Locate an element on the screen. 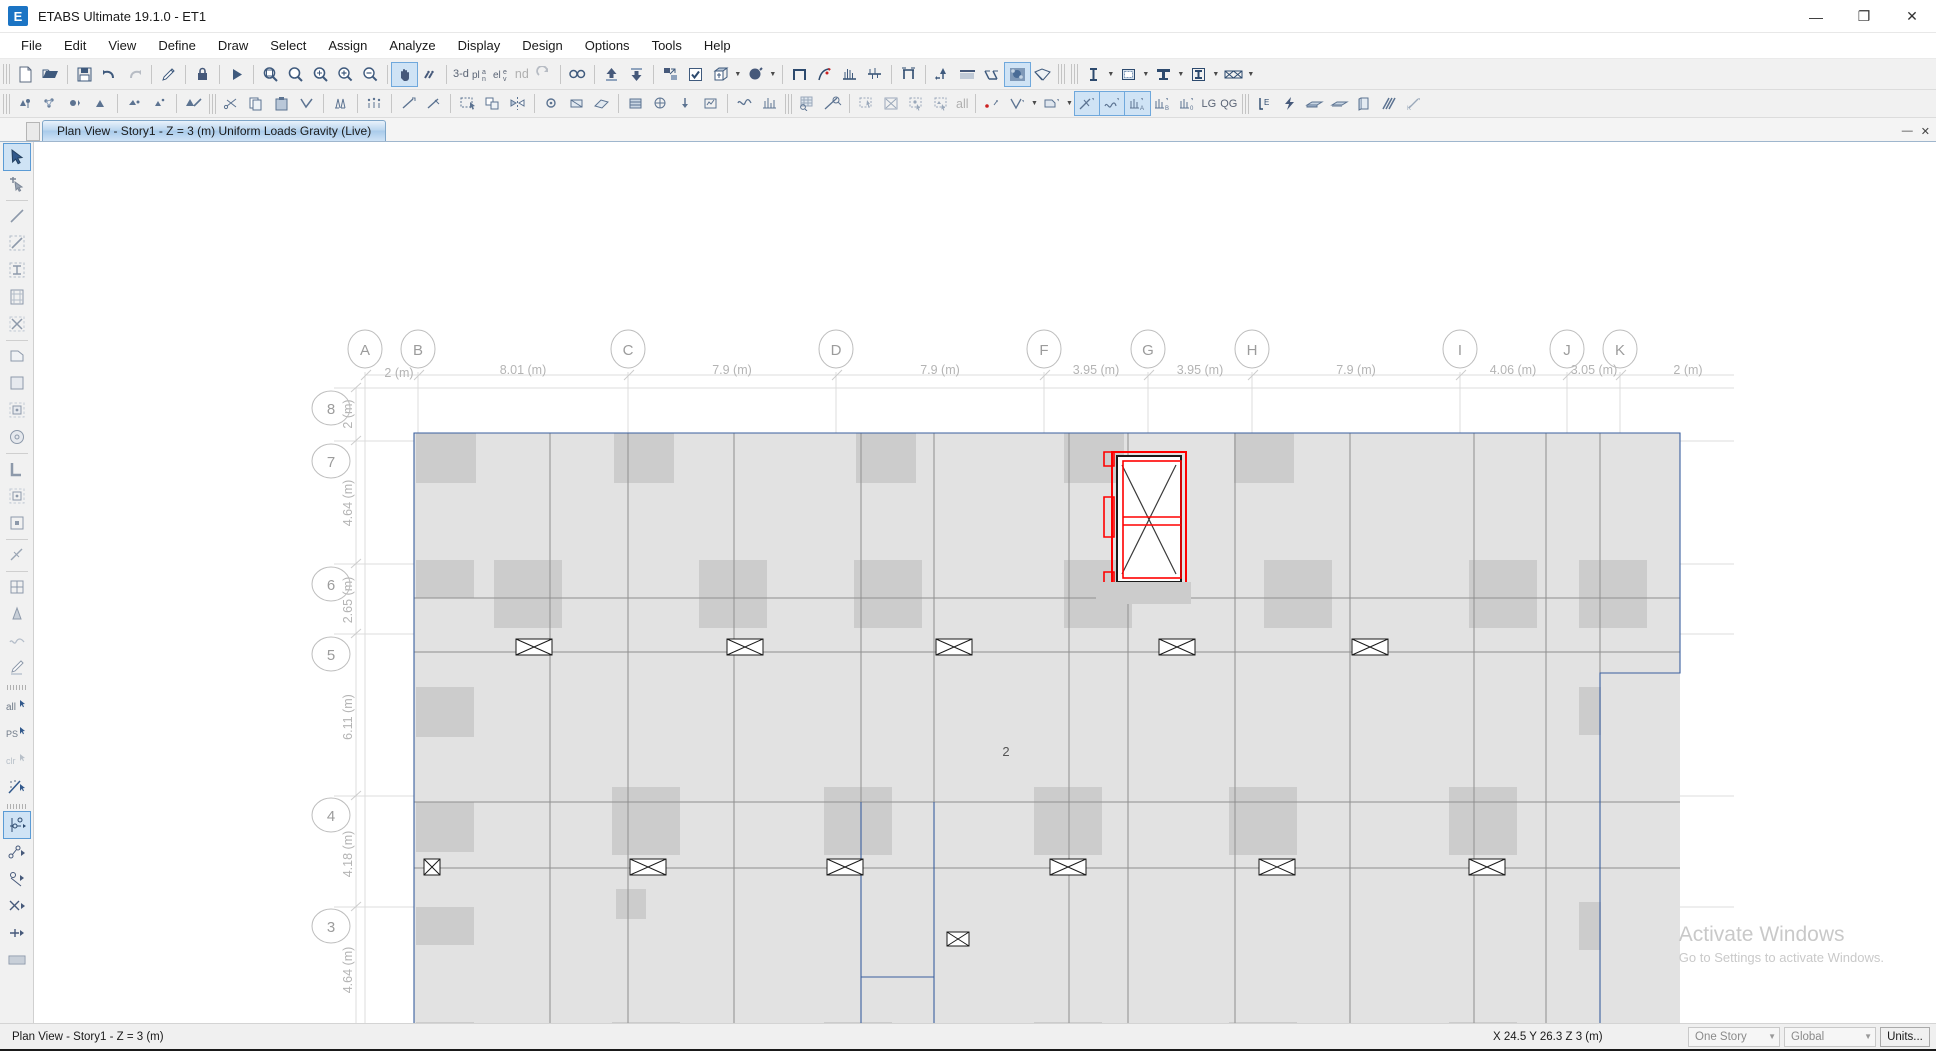 This screenshot has width=1936, height=1056. snap-grid-icon is located at coordinates (50, 103).